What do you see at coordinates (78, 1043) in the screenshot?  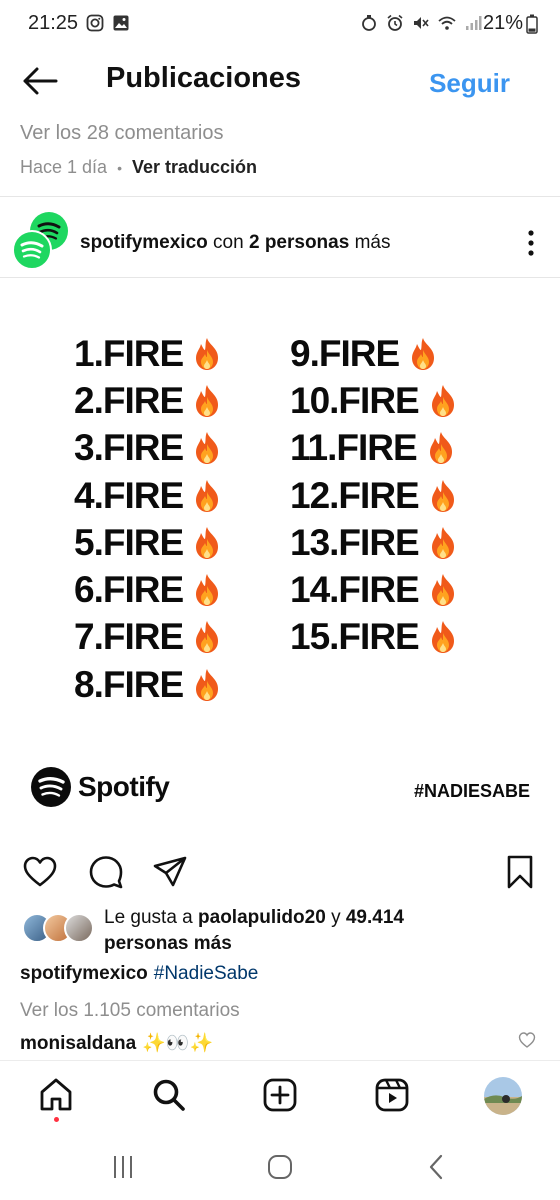 I see `comment-user: monisaldana` at bounding box center [78, 1043].